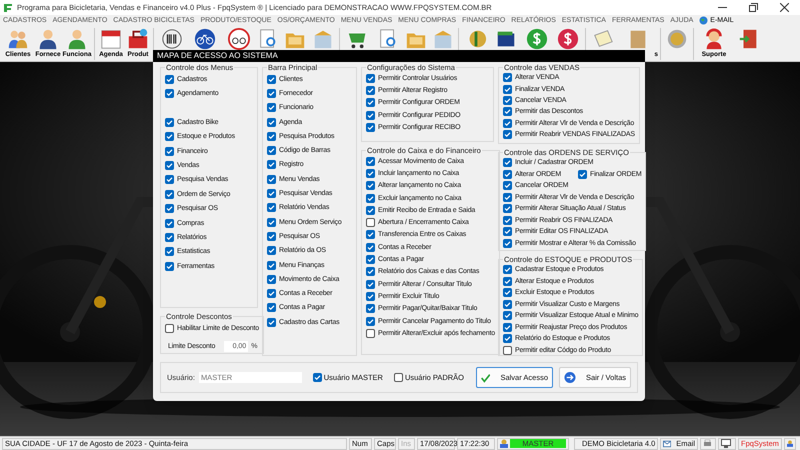 The image size is (800, 450). I want to click on monitor-icon, so click(726, 443).